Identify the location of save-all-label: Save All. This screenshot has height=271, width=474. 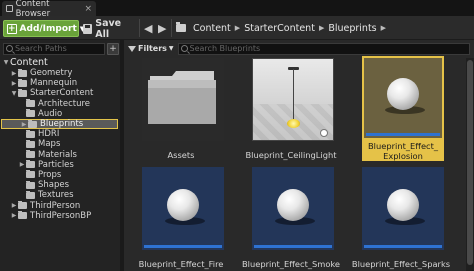
(108, 28).